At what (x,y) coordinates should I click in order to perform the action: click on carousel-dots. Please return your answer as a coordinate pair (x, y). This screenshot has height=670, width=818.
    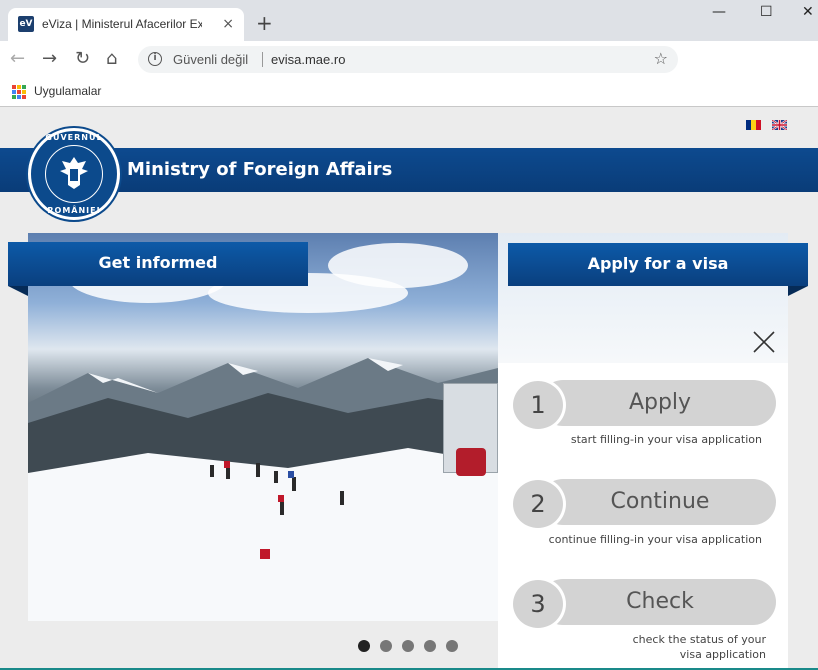
    Looking at the image, I should click on (408, 646).